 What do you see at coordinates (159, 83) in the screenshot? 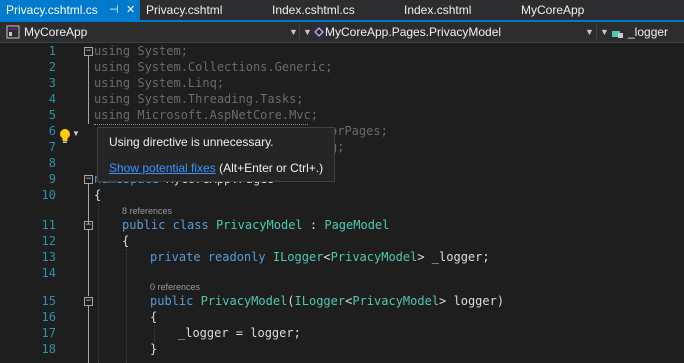
I see `code-line: using System.Linq;` at bounding box center [159, 83].